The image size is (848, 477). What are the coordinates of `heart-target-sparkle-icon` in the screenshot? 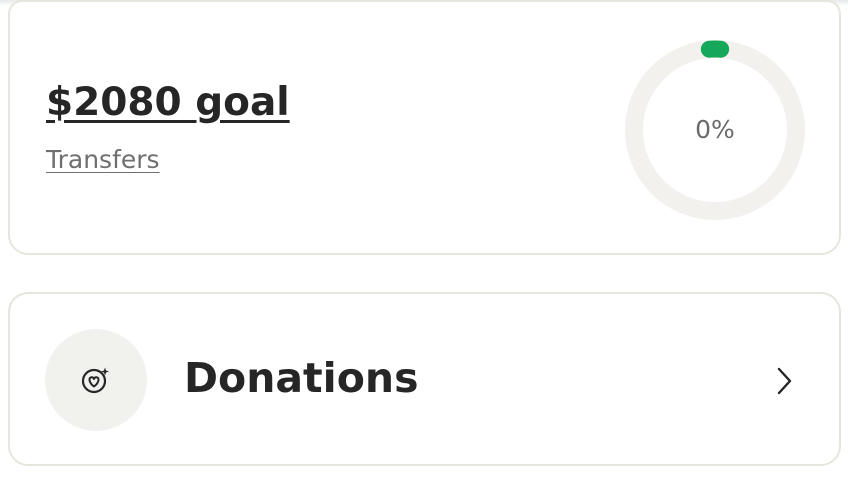 It's located at (95, 380).